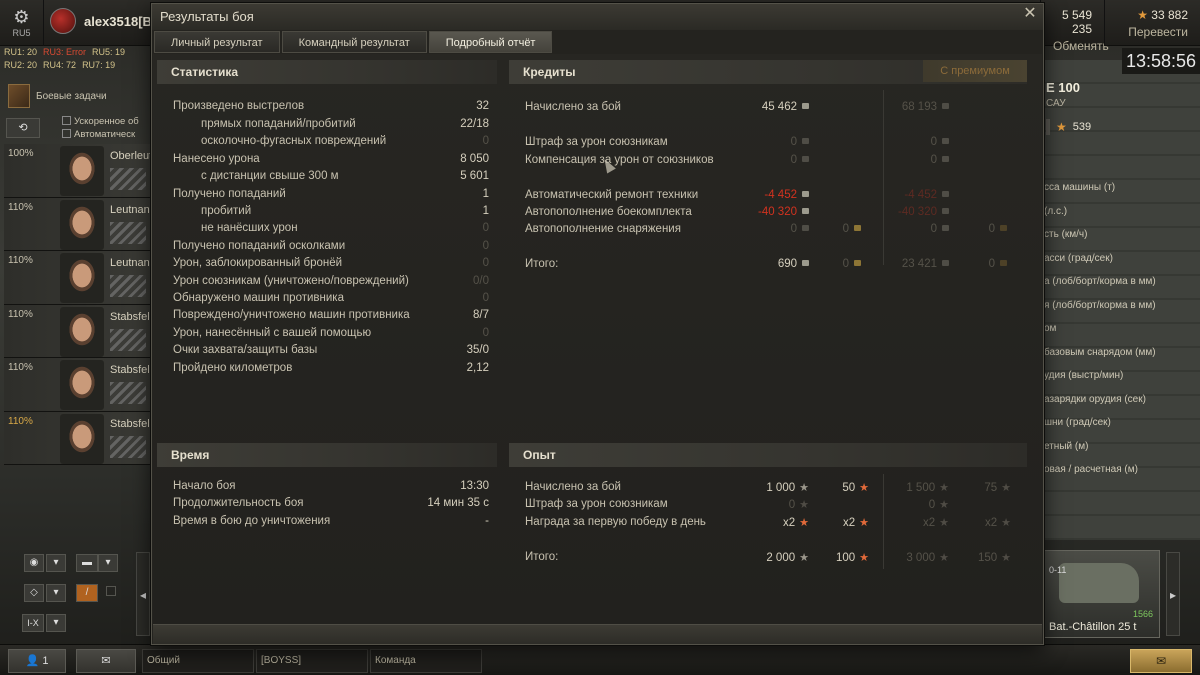 The width and height of the screenshot is (1200, 675). What do you see at coordinates (1091, 469) in the screenshot?
I see `tank-param-label: овая / расчетная (м)` at bounding box center [1091, 469].